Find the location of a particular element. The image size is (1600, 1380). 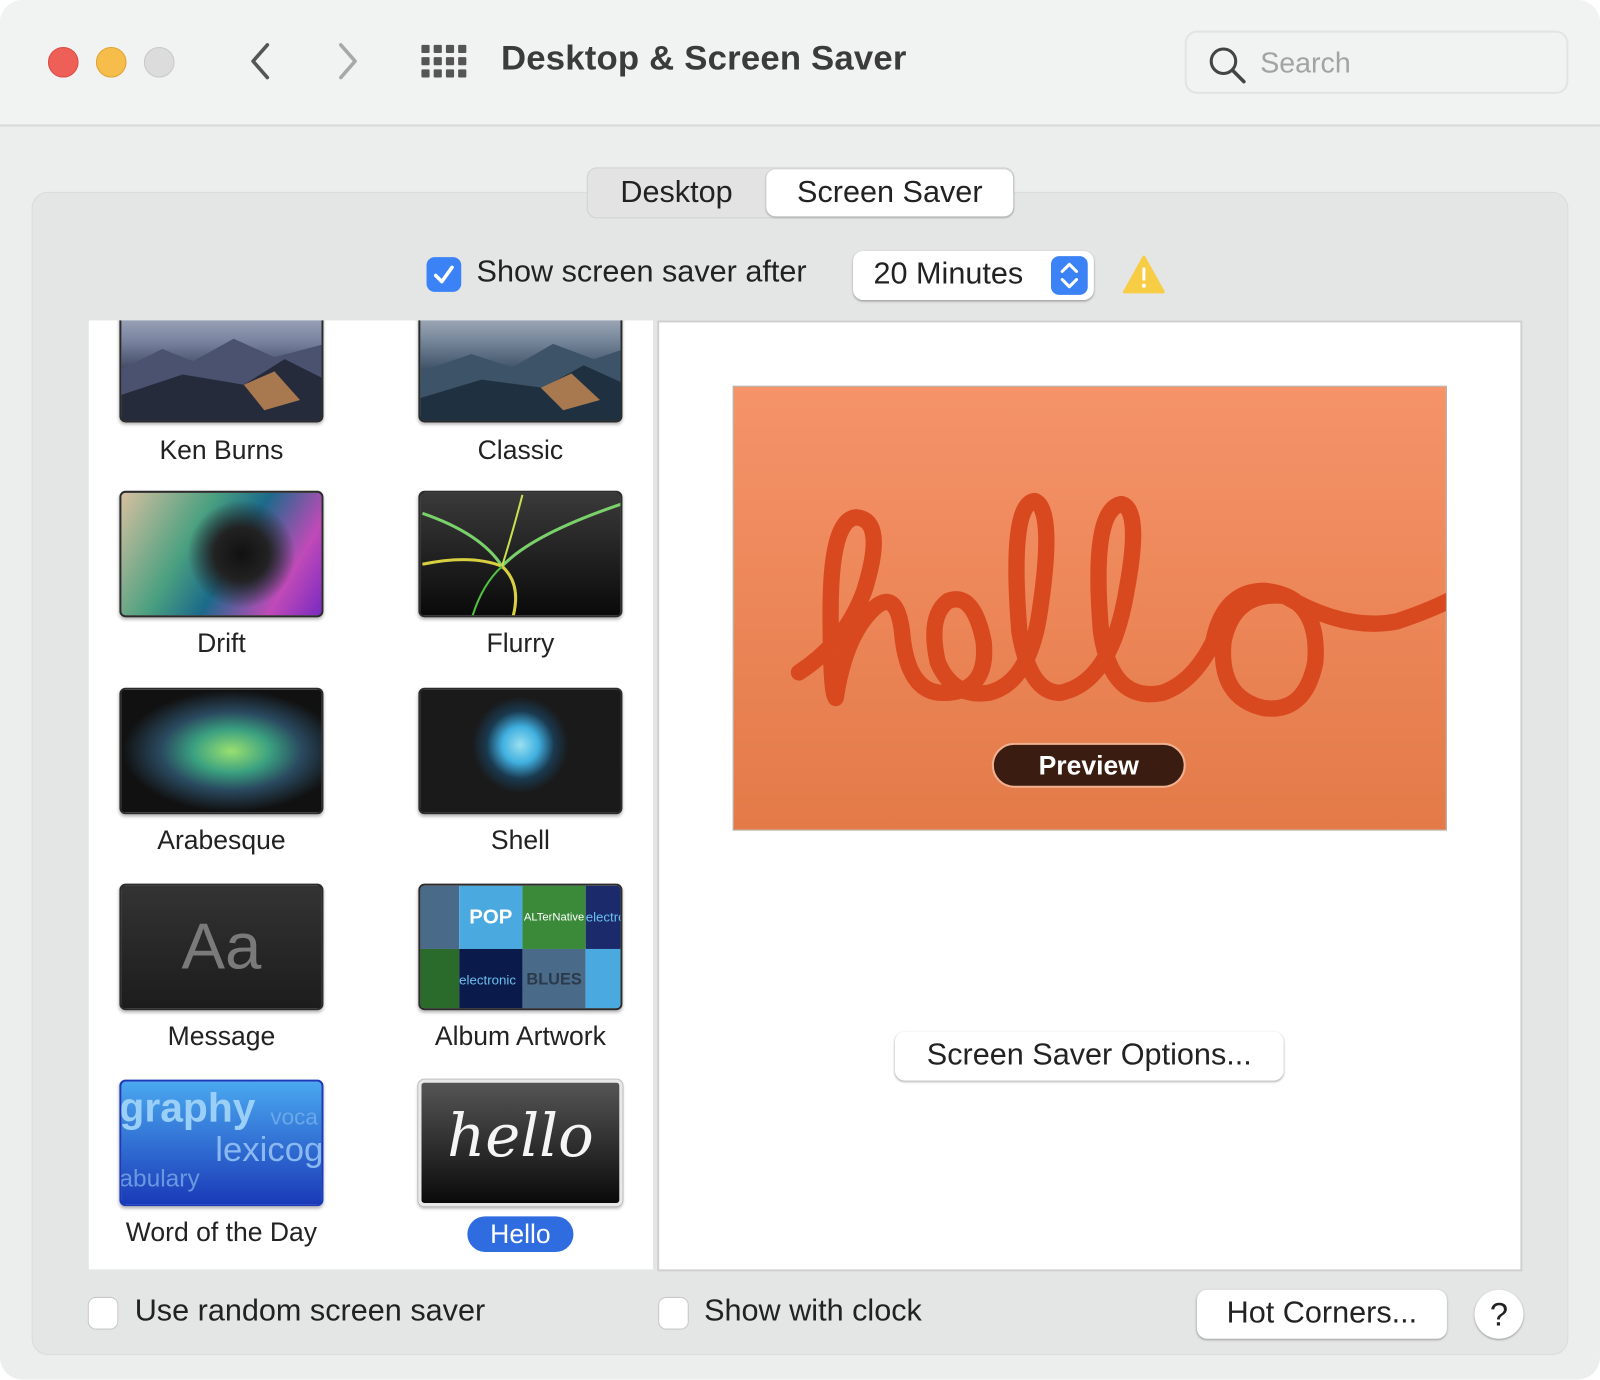

zoom-button is located at coordinates (159, 62).